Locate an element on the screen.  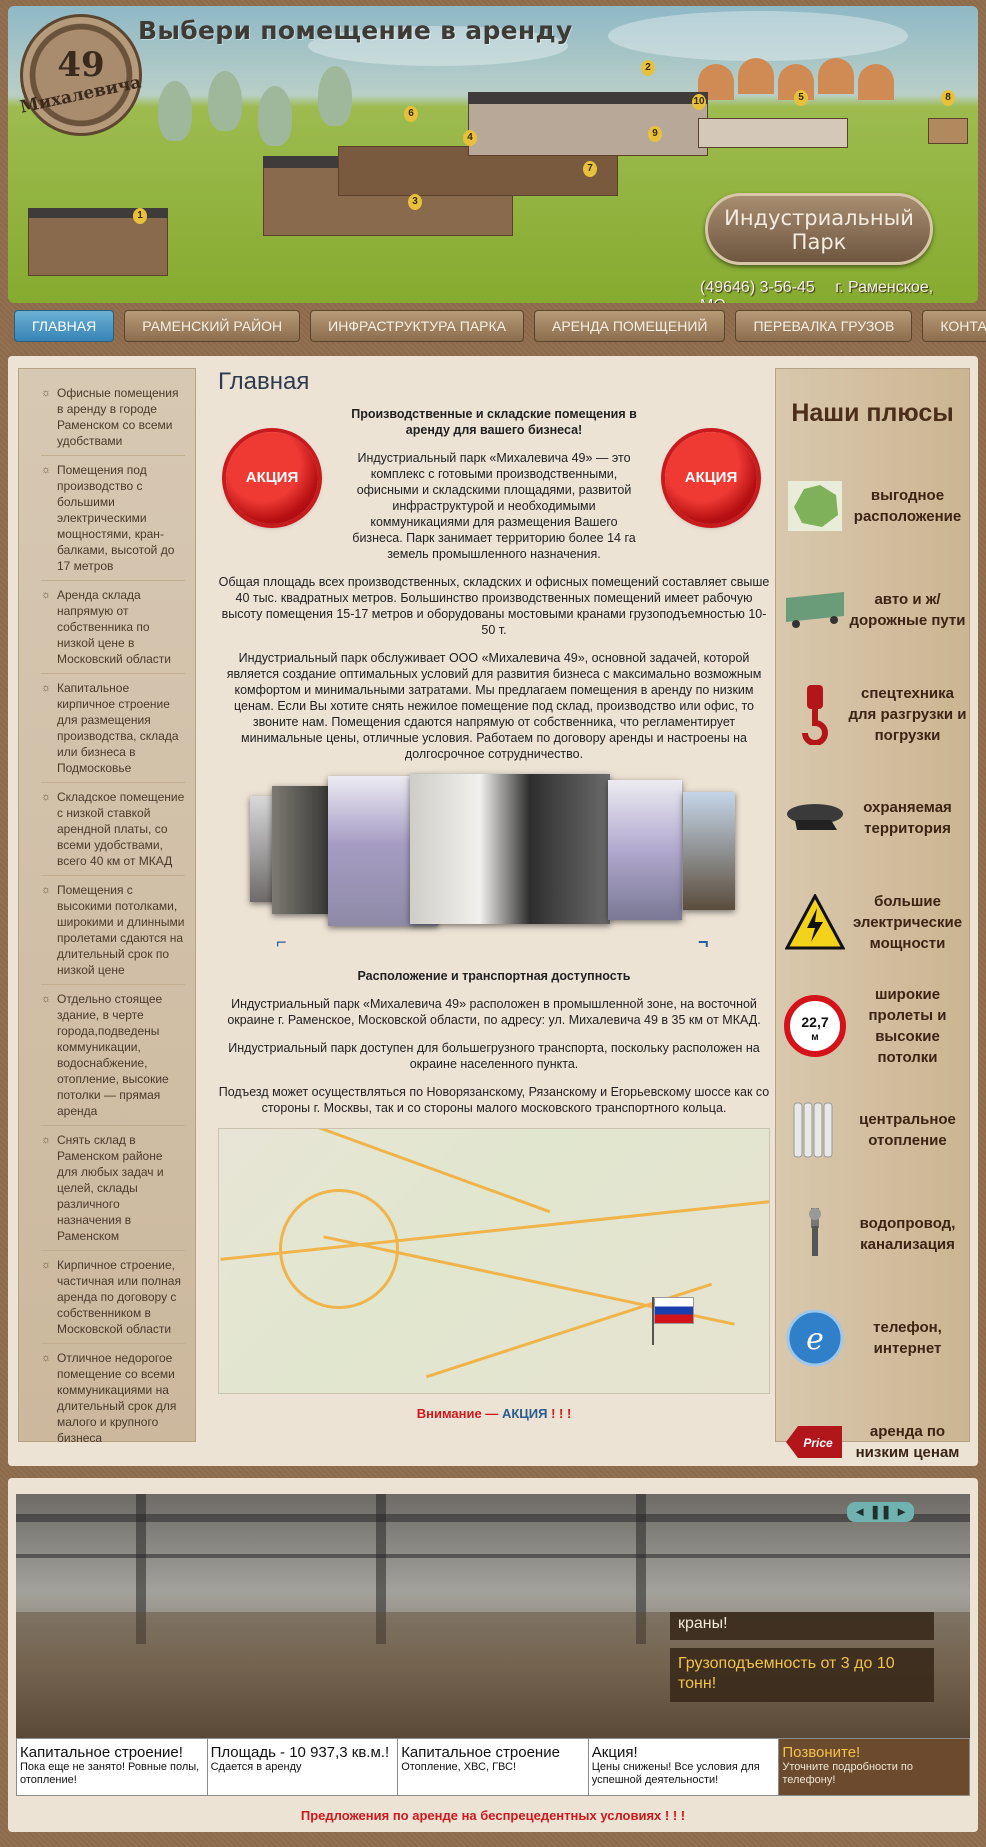
location-map is located at coordinates (494, 1261).